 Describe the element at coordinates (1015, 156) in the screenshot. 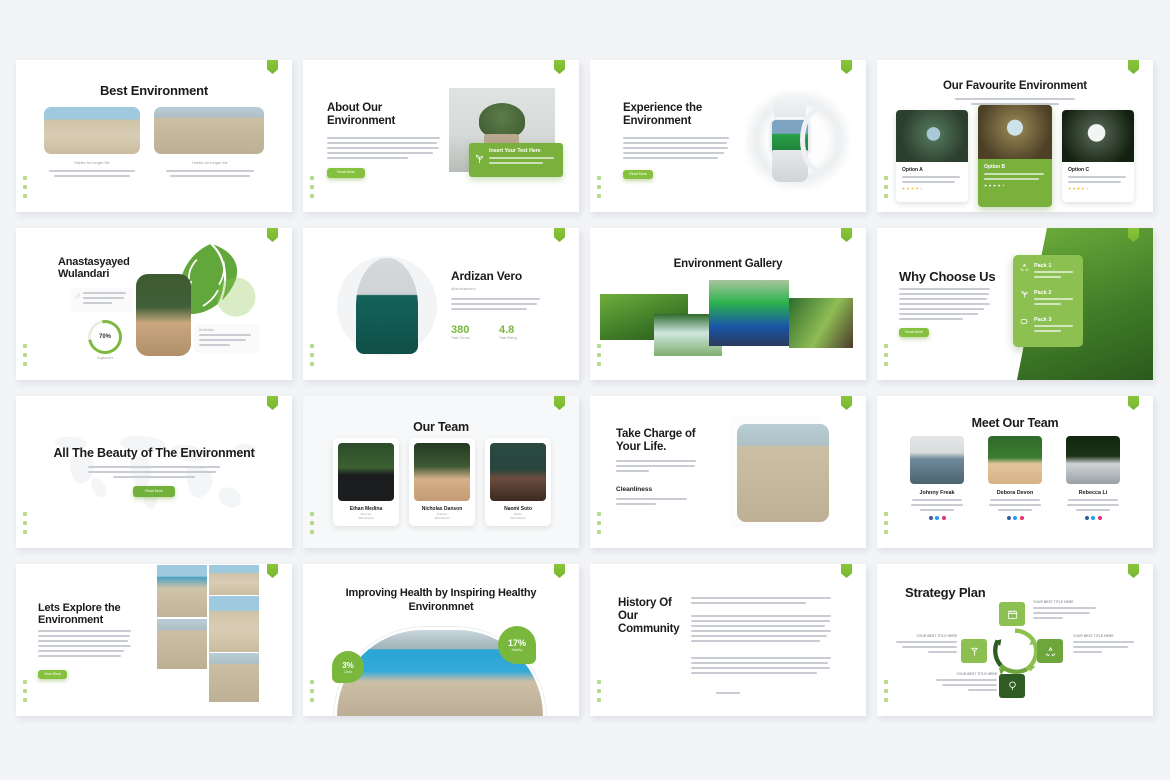

I see `option-card-highlighted: Option B` at that location.